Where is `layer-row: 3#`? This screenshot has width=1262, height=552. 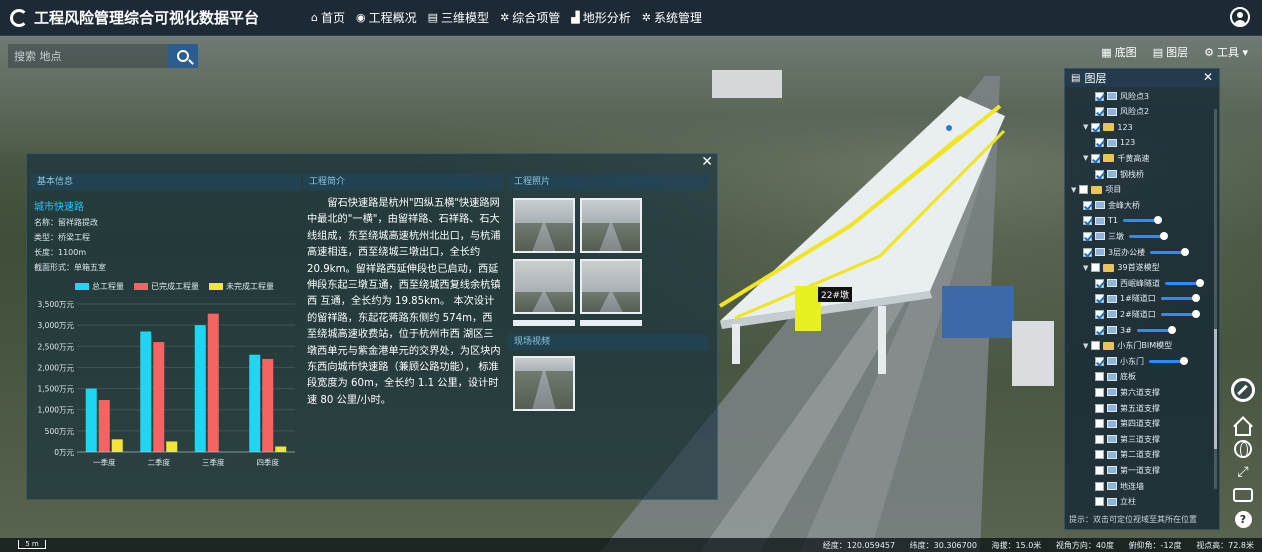
layer-row: 3# is located at coordinates (1135, 330).